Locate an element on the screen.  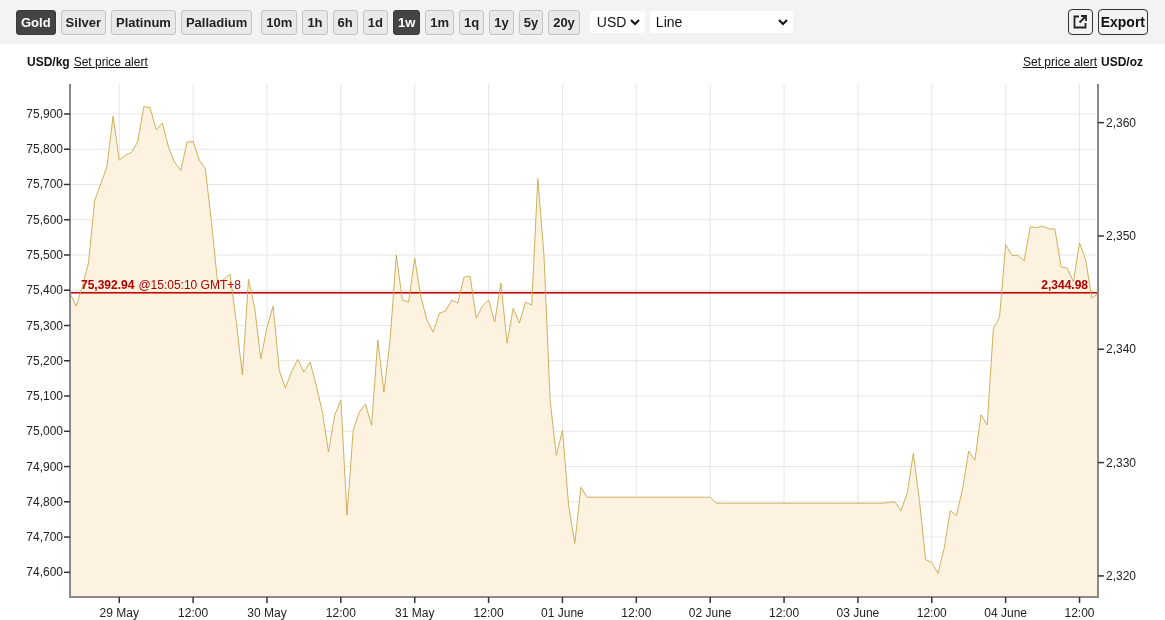
metal-tab: Palladium is located at coordinates (216, 22).